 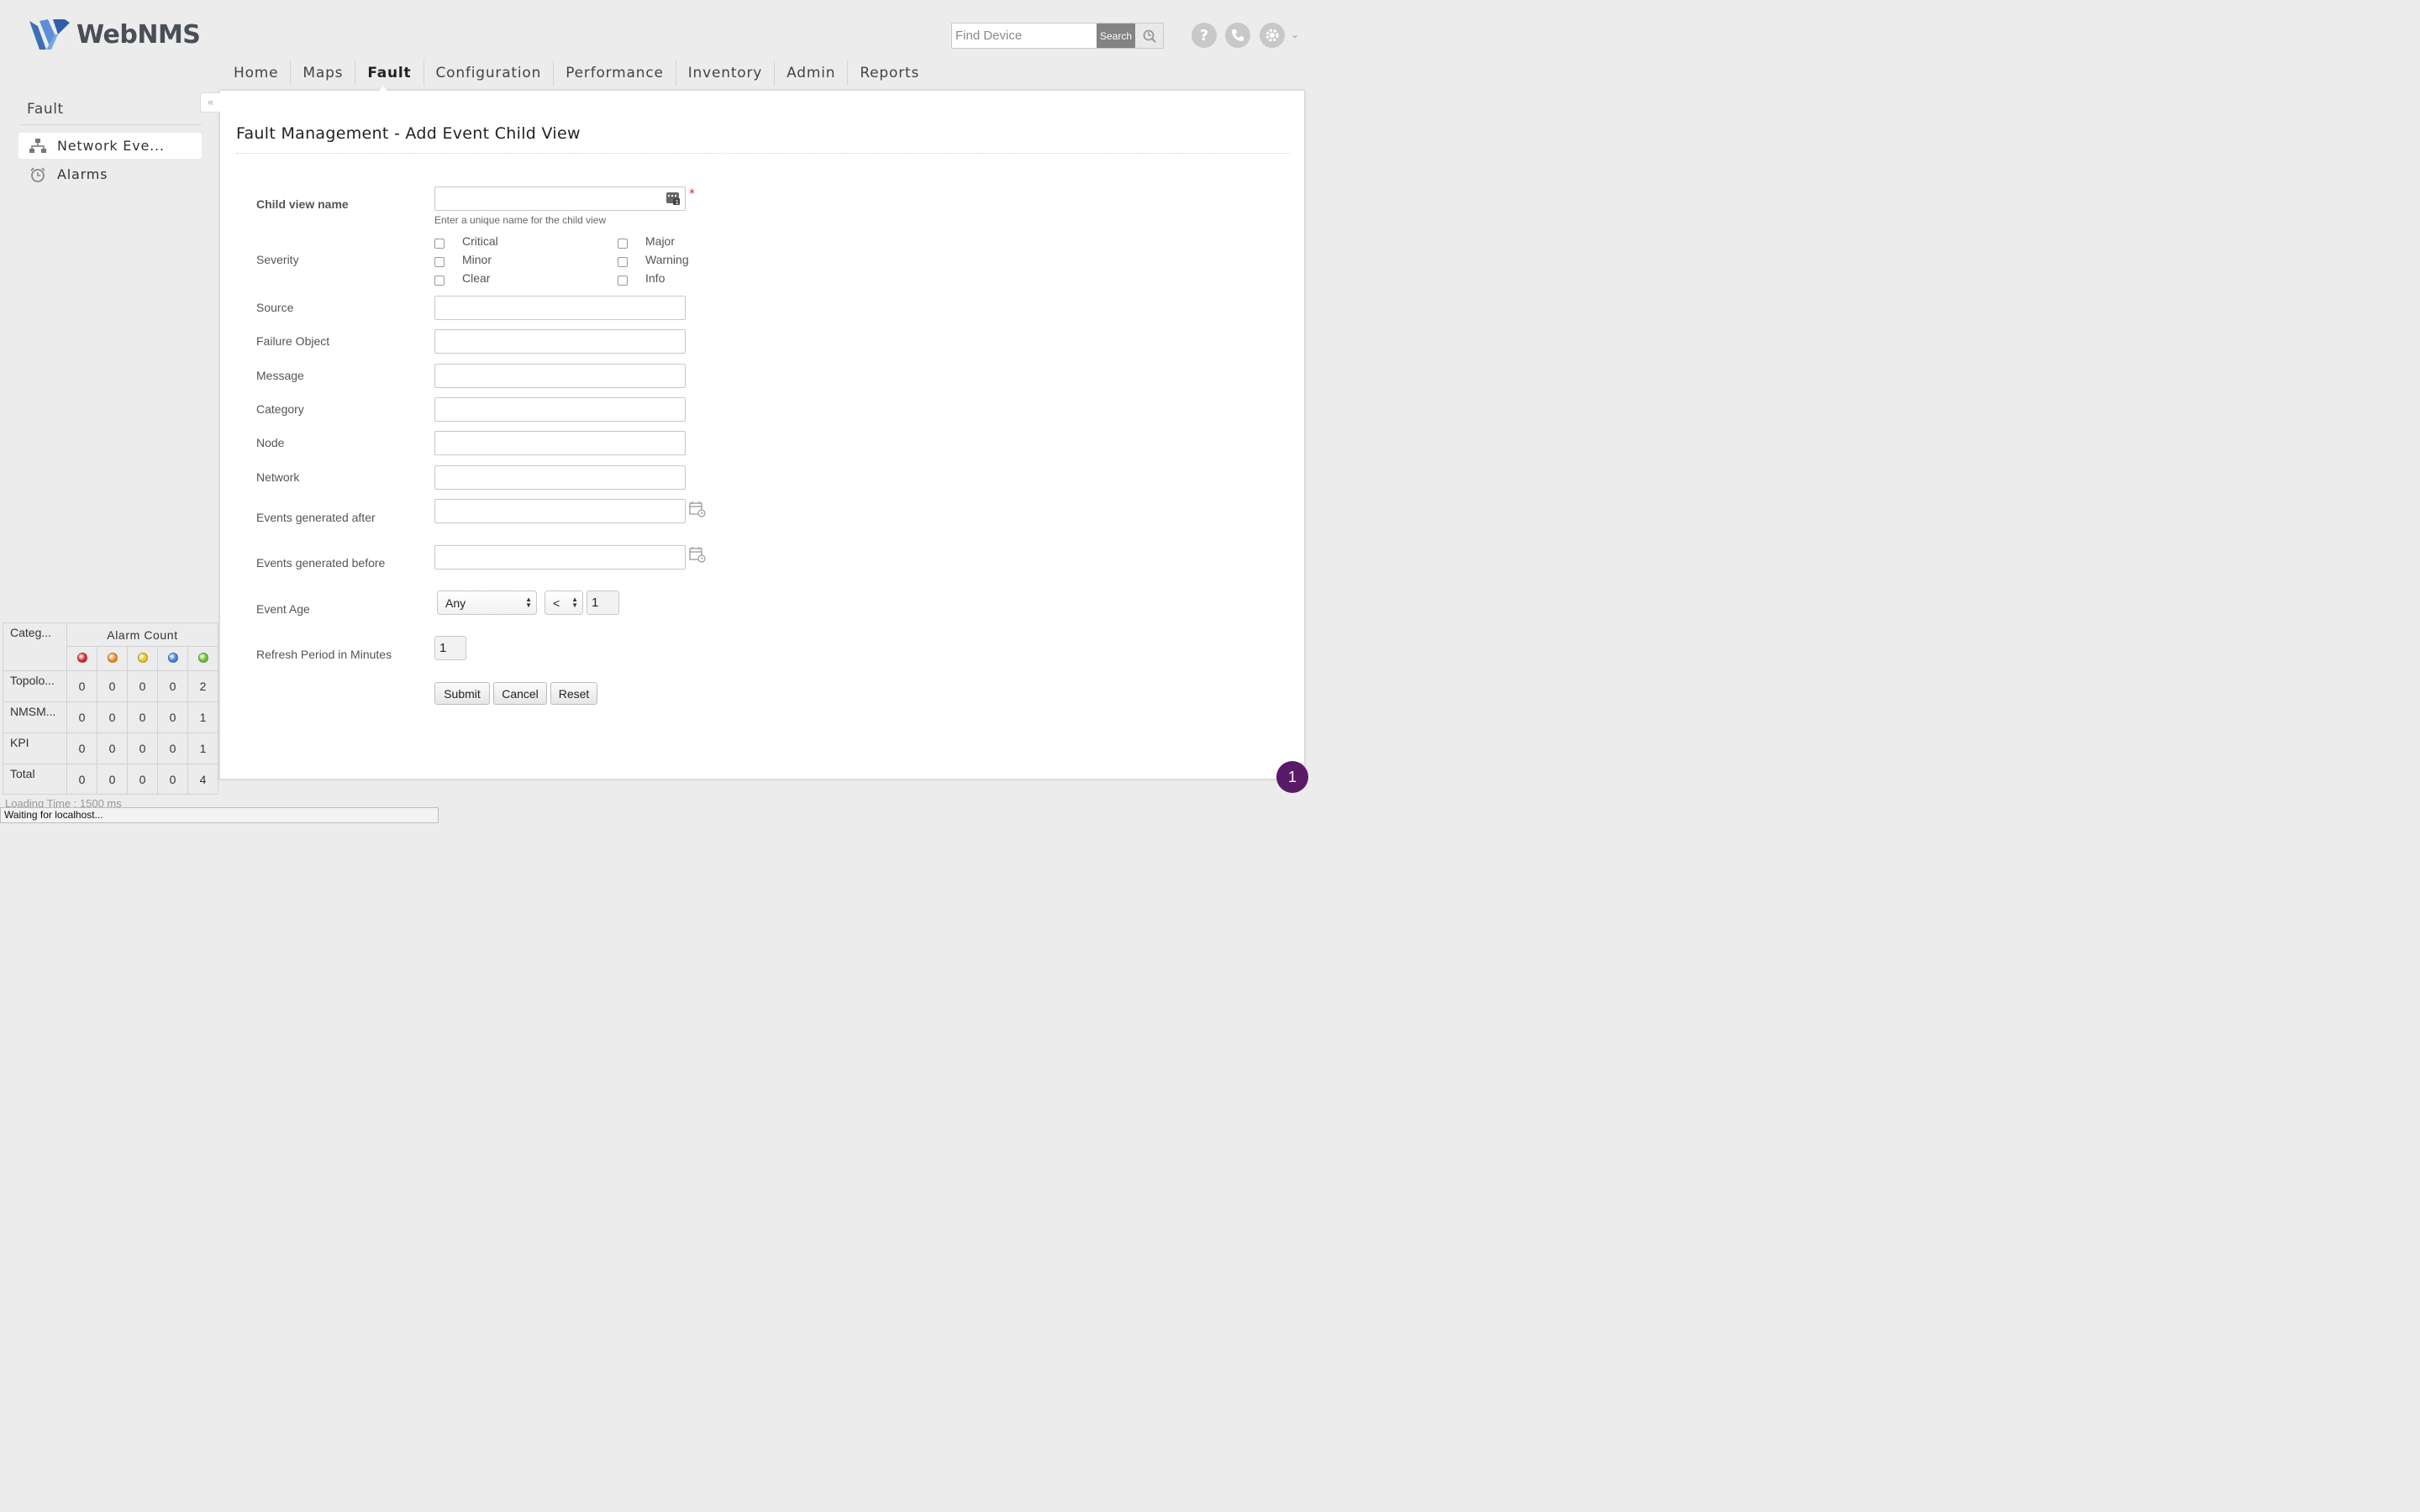 What do you see at coordinates (890, 73) in the screenshot?
I see `nav-reports: Reports` at bounding box center [890, 73].